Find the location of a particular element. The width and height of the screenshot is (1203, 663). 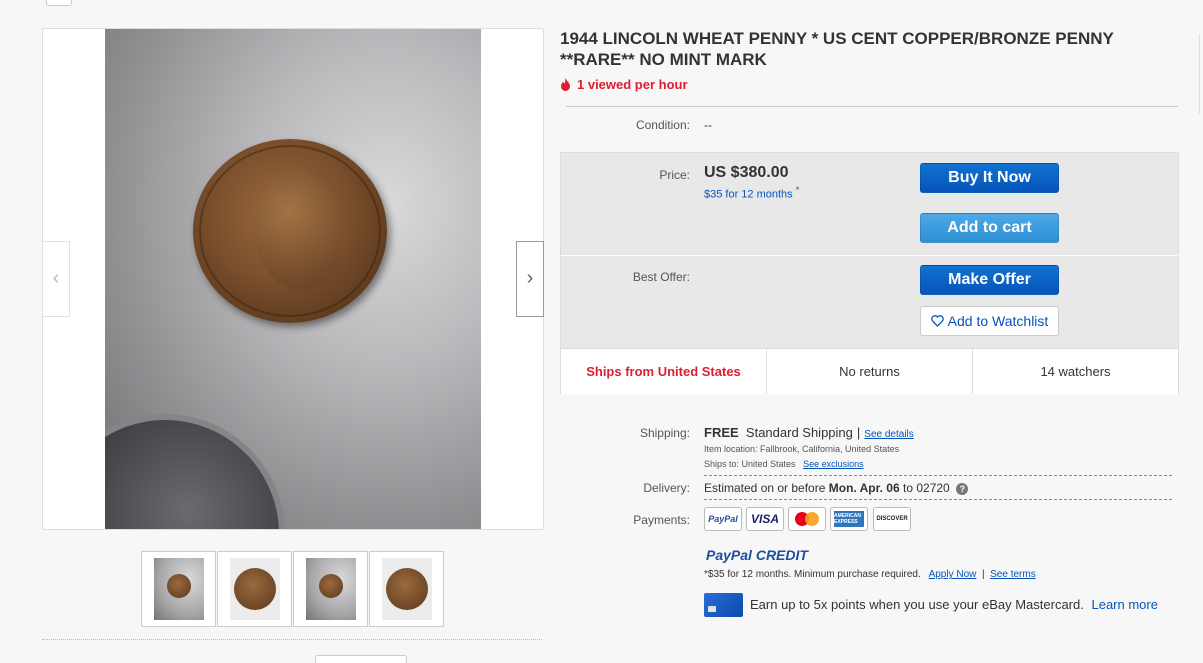

top-tab-stub is located at coordinates (59, 3).